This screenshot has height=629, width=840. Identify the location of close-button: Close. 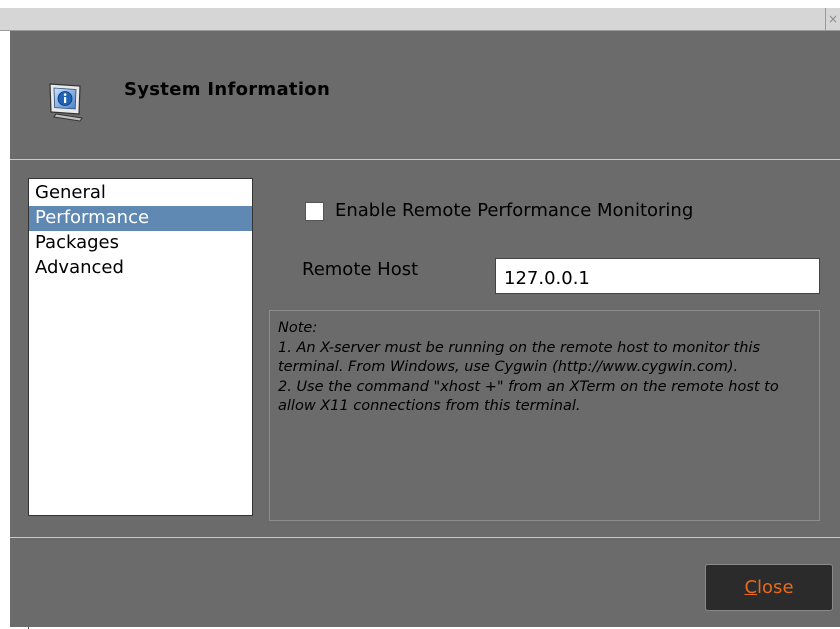
(769, 587).